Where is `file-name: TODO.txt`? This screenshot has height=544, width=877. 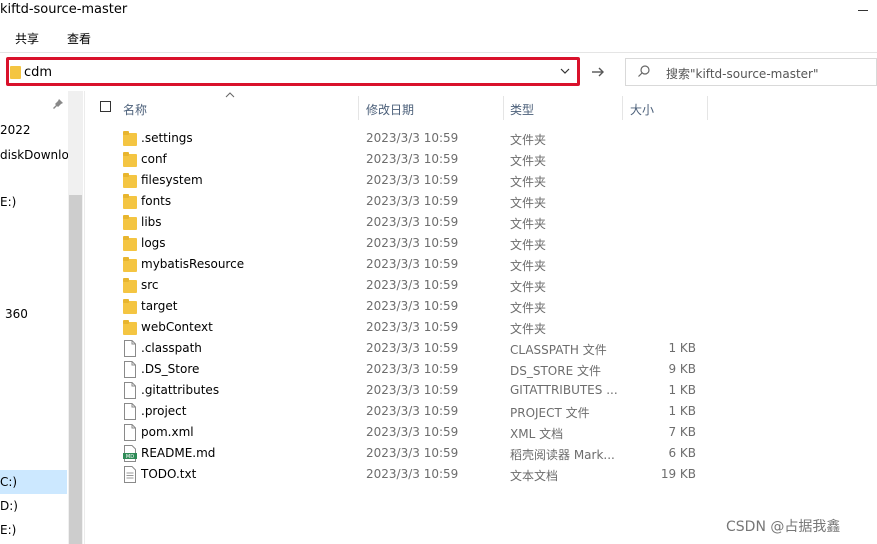 file-name: TODO.txt is located at coordinates (169, 474).